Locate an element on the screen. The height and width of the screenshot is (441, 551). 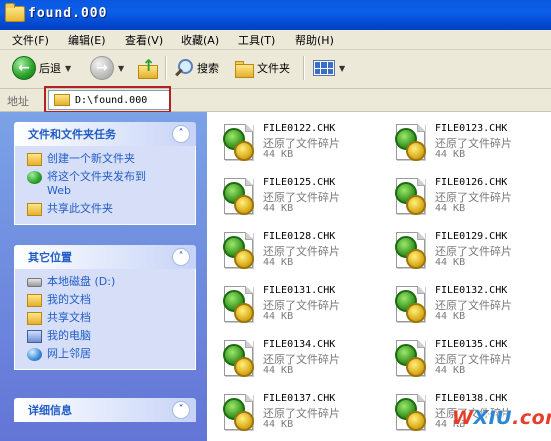
places-panel: 其它位置 ˄ 本地磁盘 (D:) 我的文档 共享文档 我的电脑 网上邻居 is located at coordinates (105, 307).